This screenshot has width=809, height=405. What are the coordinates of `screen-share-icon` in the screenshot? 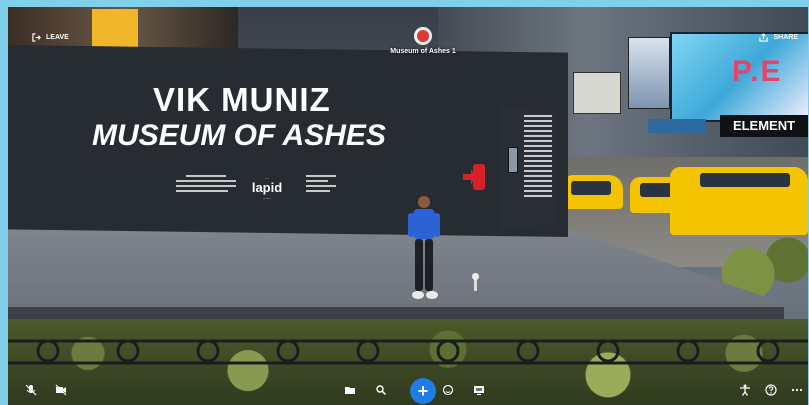 It's located at (479, 390).